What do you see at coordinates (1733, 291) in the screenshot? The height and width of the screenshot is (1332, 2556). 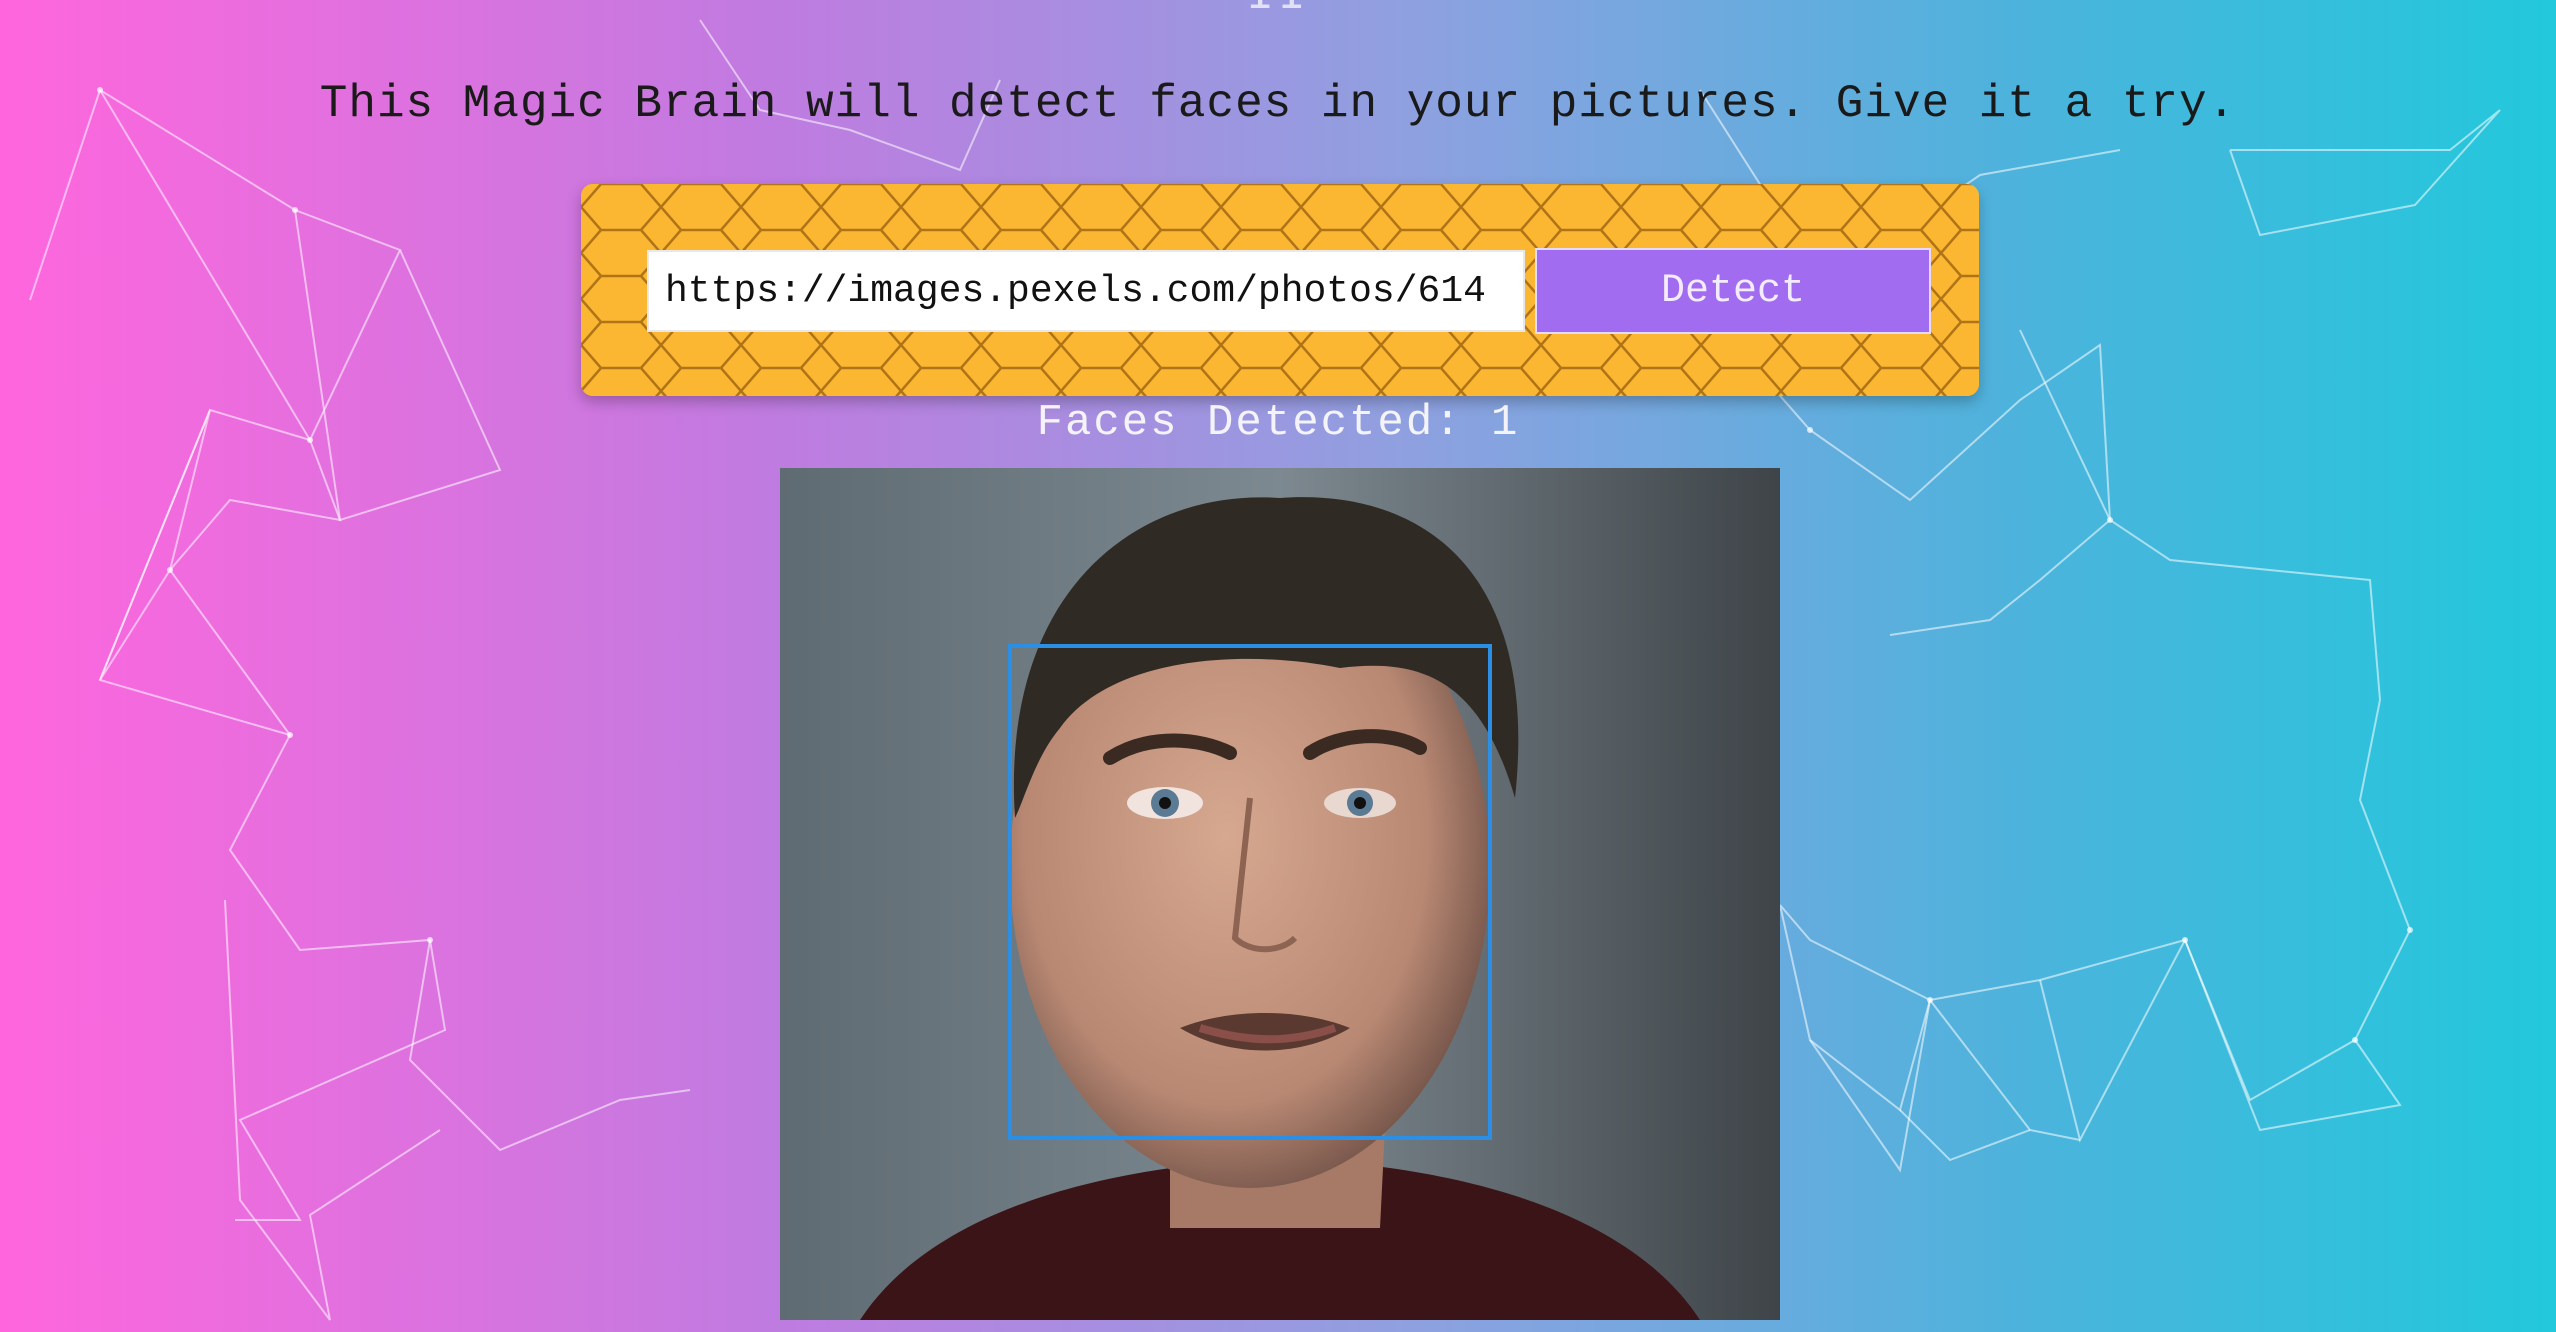 I see `detect-button: Detect` at bounding box center [1733, 291].